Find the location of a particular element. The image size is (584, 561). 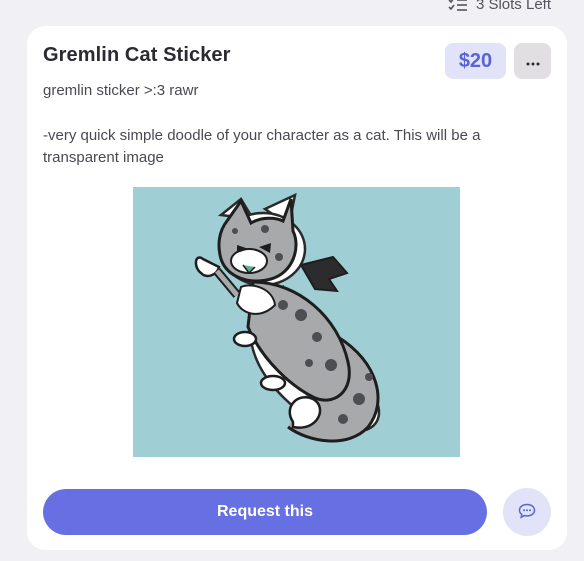

card-subtitle: gremlin sticker >:3 rawr is located at coordinates (121, 90).